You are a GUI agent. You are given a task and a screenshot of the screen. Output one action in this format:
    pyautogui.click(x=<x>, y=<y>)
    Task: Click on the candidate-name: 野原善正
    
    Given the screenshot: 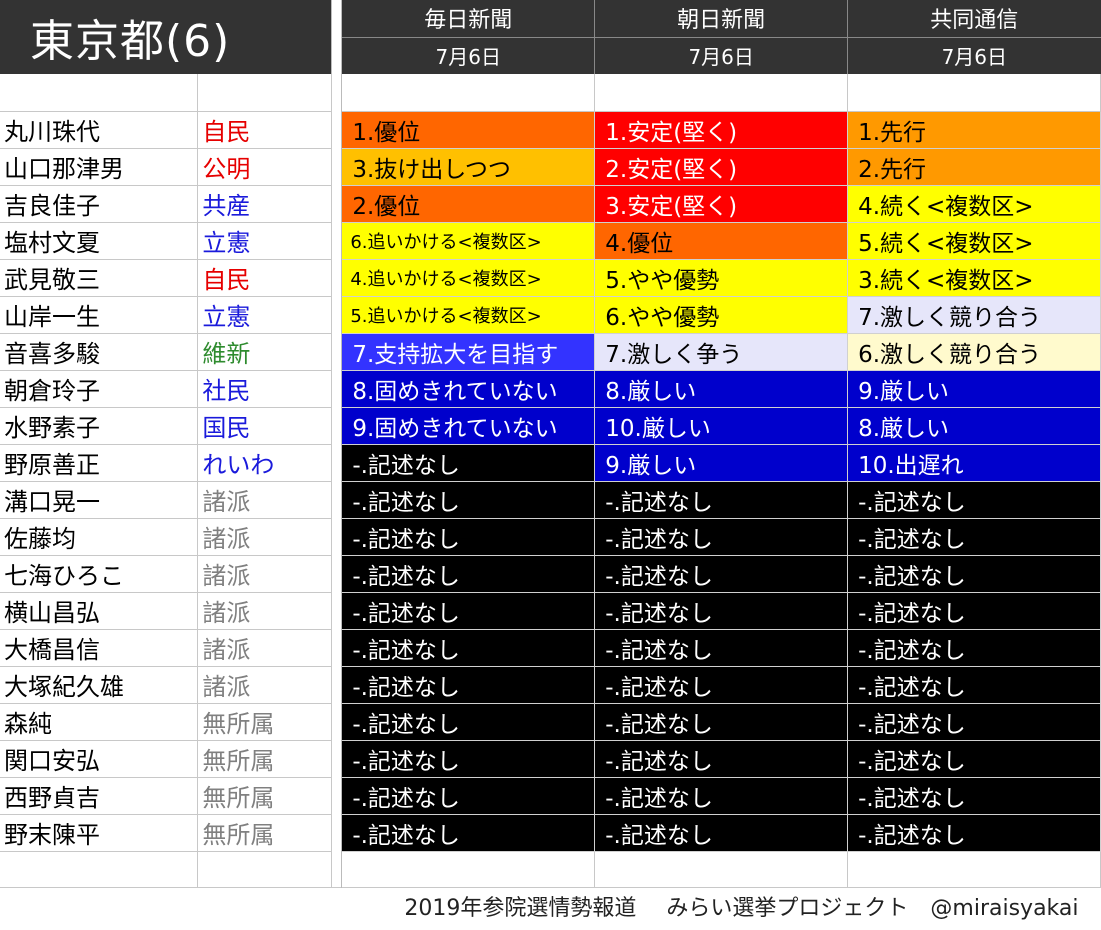 What is the action you would take?
    pyautogui.click(x=99, y=463)
    